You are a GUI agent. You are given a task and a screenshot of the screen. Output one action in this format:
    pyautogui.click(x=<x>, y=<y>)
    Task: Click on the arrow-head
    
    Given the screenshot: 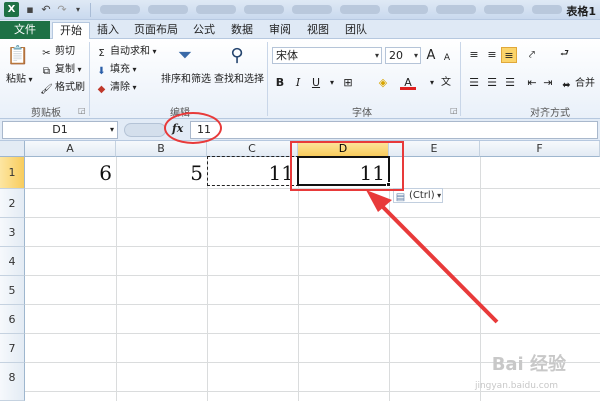 What is the action you would take?
    pyautogui.click(x=379, y=201)
    